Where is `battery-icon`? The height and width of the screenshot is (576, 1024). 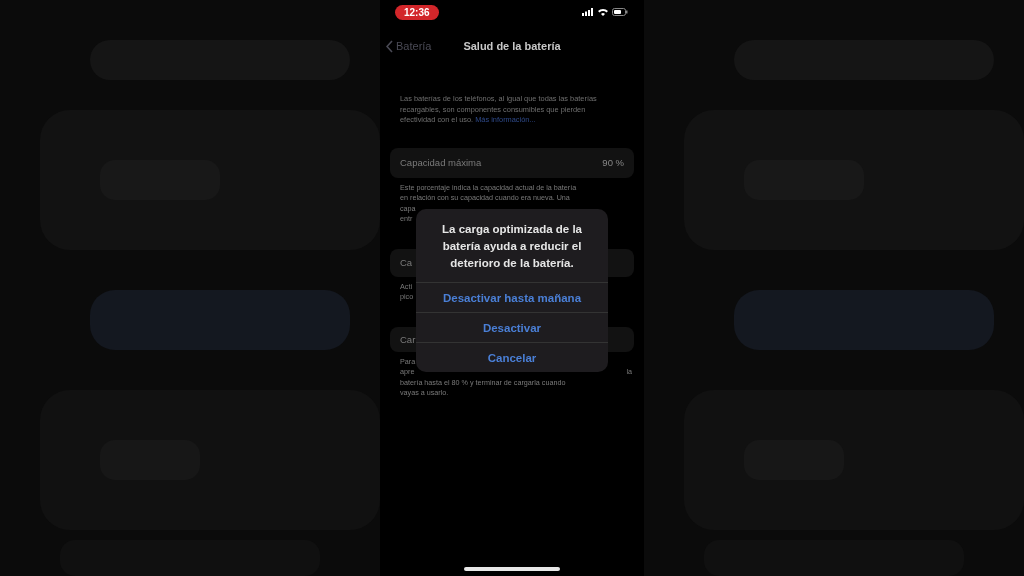
battery-icon is located at coordinates (620, 12).